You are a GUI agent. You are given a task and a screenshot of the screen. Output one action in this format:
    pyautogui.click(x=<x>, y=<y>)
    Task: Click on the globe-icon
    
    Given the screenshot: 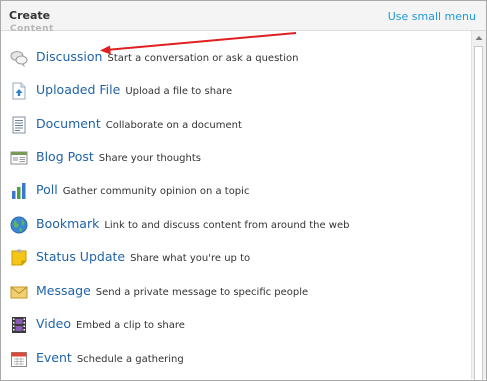 What is the action you would take?
    pyautogui.click(x=19, y=225)
    